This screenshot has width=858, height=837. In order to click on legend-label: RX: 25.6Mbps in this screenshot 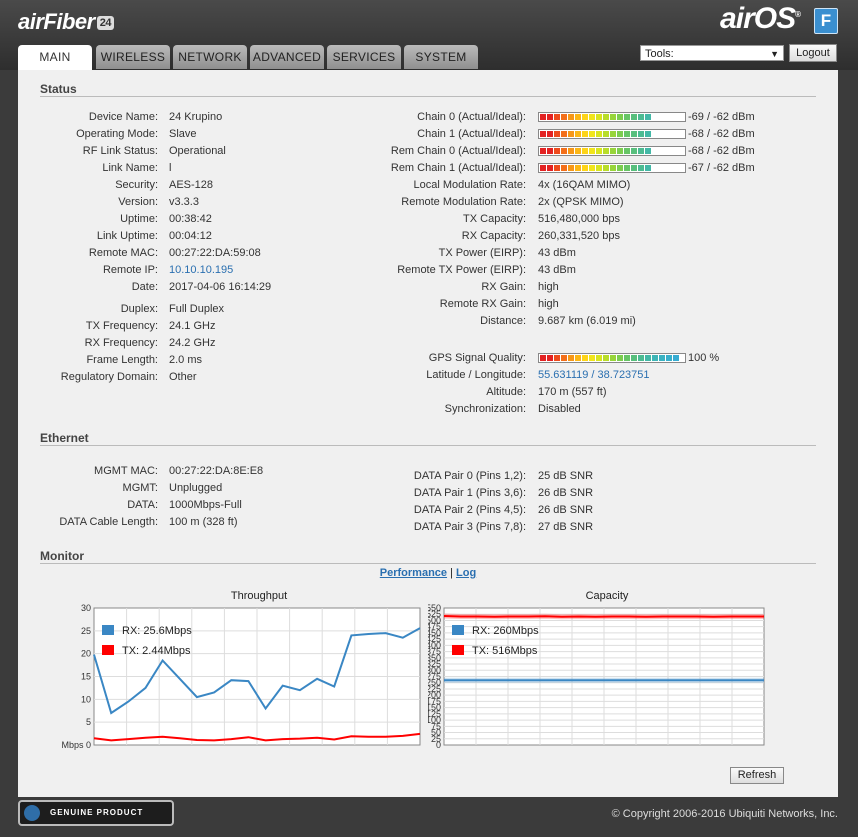, I will do `click(157, 631)`.